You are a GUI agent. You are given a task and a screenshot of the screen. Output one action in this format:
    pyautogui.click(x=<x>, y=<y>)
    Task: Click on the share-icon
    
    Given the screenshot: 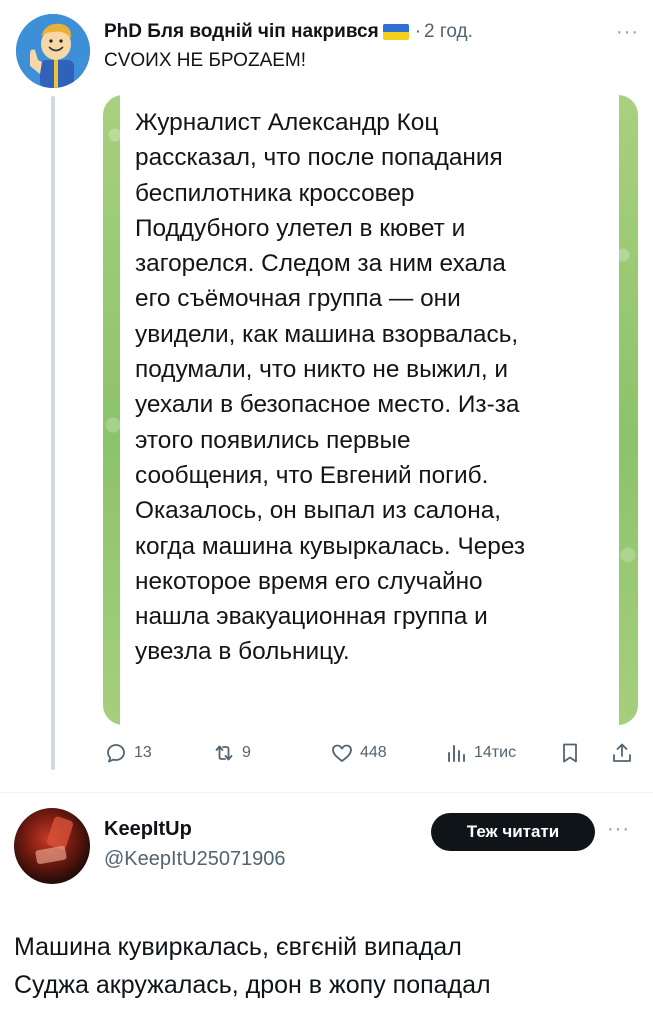 What is the action you would take?
    pyautogui.click(x=622, y=752)
    